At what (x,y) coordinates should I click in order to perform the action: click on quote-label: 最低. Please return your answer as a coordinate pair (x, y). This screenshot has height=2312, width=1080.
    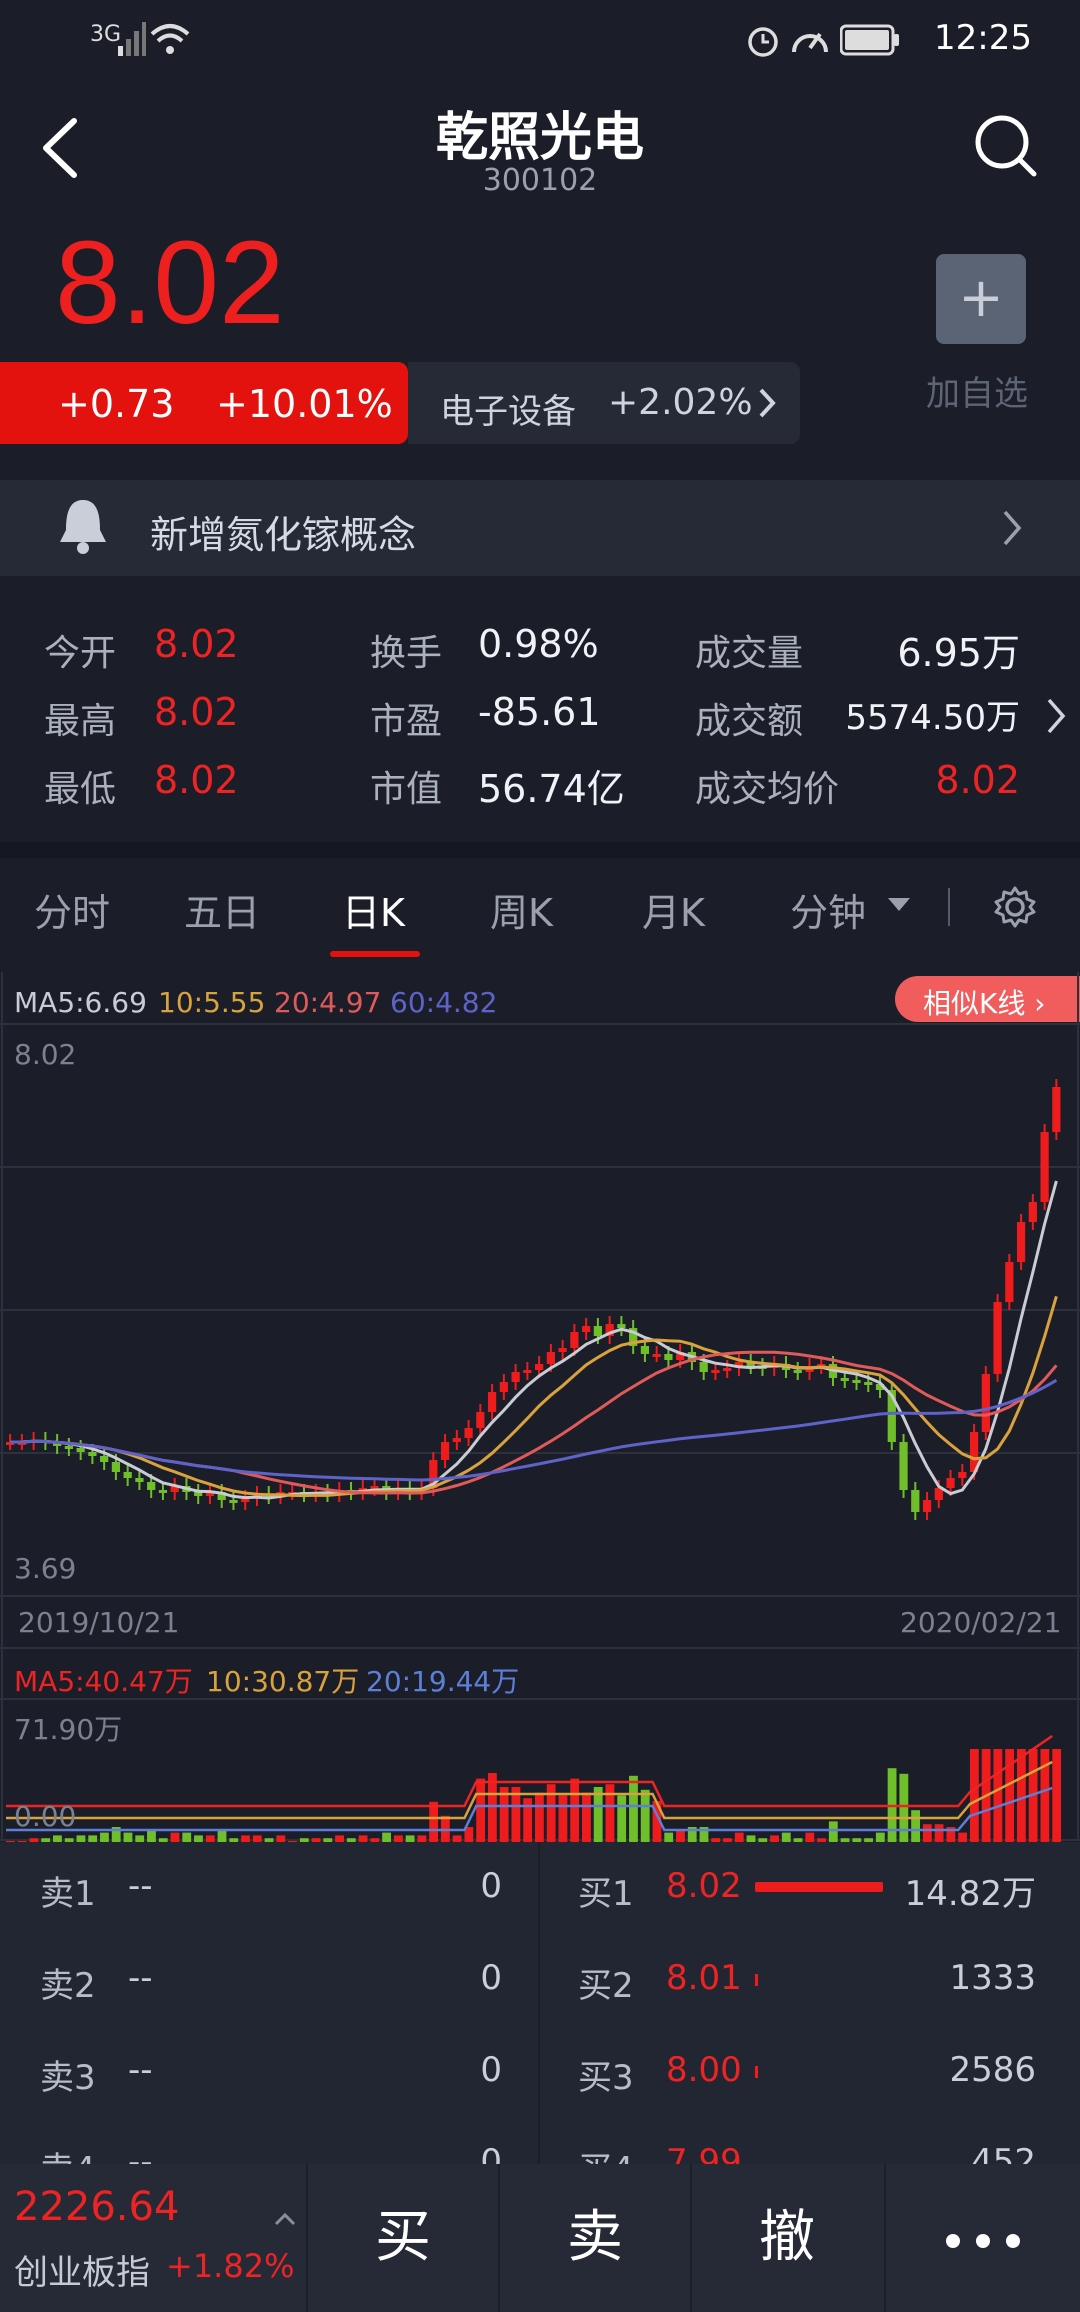
    Looking at the image, I should click on (80, 789).